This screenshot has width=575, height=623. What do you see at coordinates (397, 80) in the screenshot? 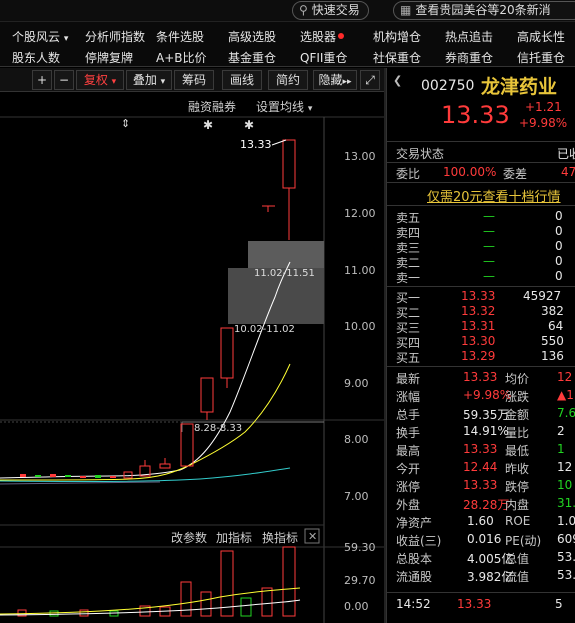
I see `collapse-arrow-icon: ❮` at bounding box center [397, 80].